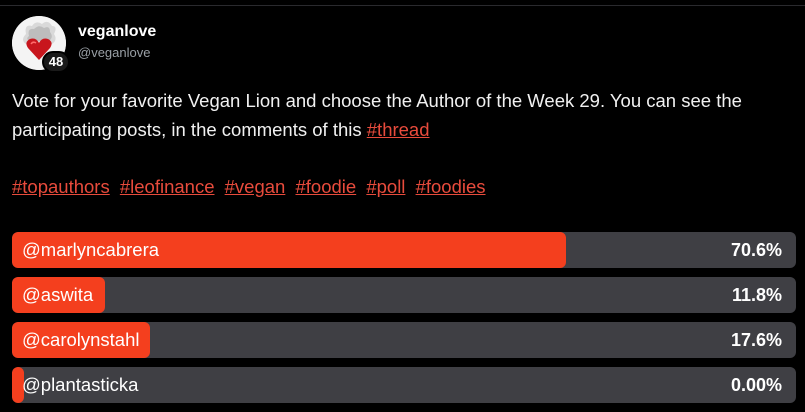  I want to click on hashtag-link: #leofinance, so click(167, 186).